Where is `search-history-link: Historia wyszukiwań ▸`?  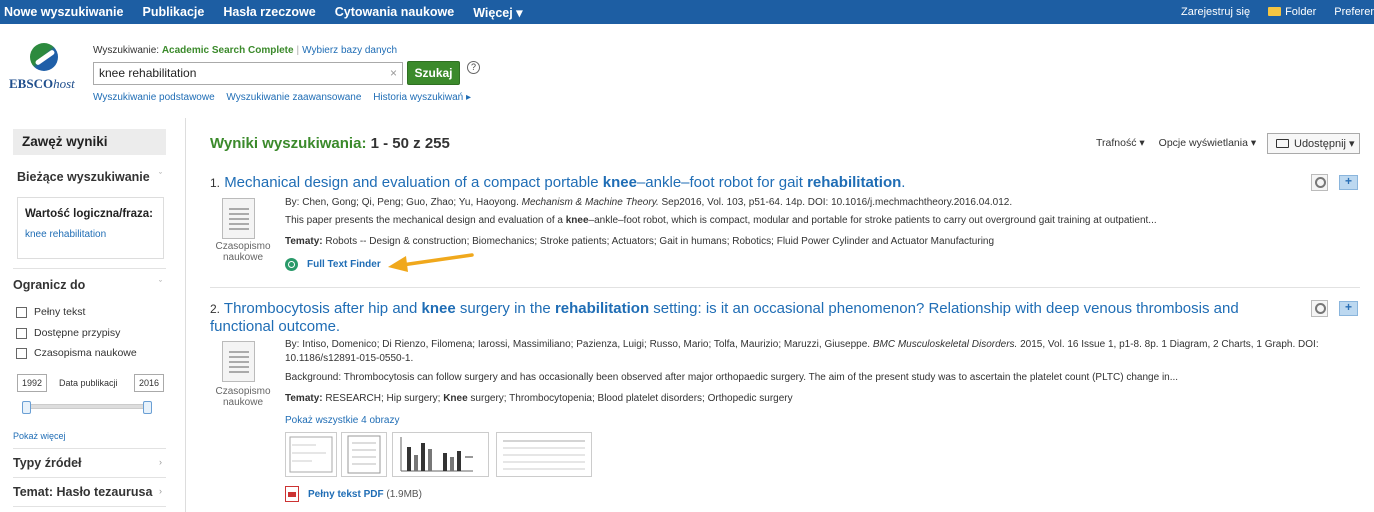 search-history-link: Historia wyszukiwań ▸ is located at coordinates (422, 97).